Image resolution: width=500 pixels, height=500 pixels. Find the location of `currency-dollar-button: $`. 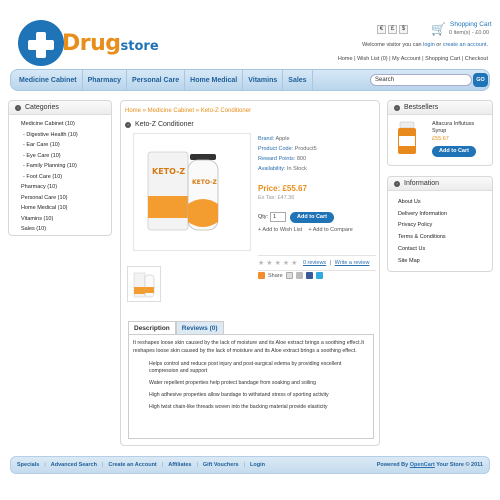

currency-dollar-button: $ is located at coordinates (403, 29).